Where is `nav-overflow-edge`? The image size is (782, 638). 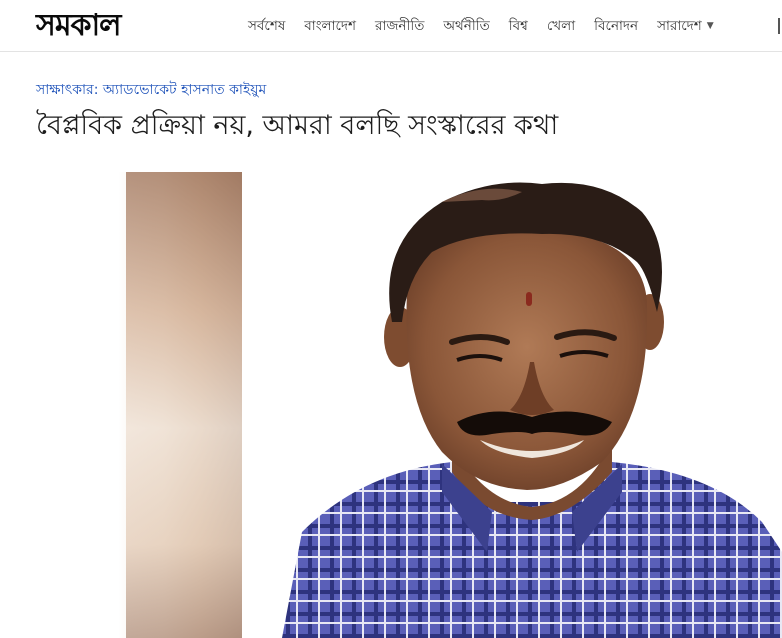 nav-overflow-edge is located at coordinates (780, 26).